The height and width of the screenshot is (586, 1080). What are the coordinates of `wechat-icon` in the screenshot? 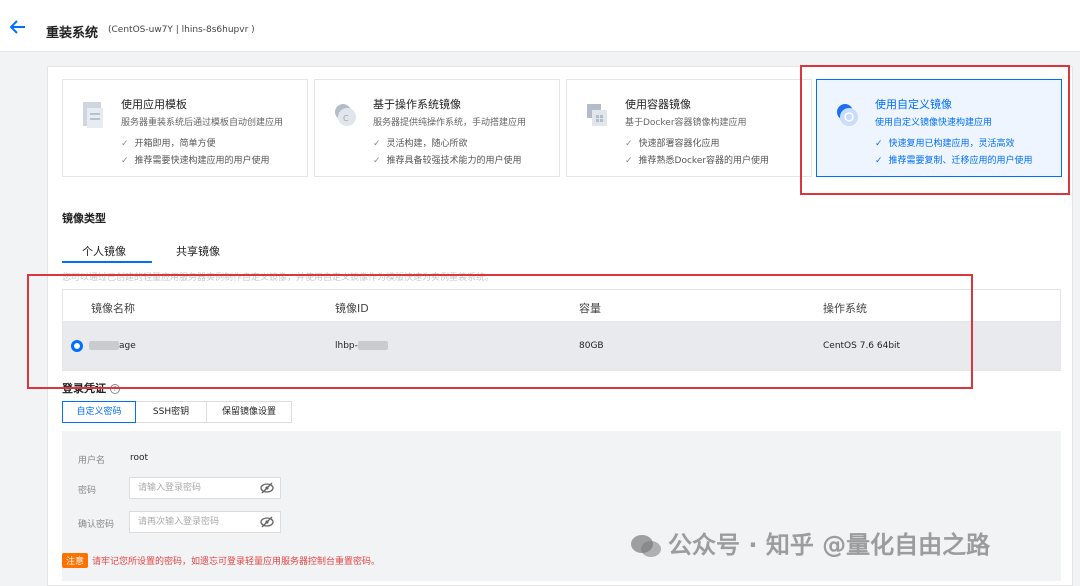 It's located at (646, 546).